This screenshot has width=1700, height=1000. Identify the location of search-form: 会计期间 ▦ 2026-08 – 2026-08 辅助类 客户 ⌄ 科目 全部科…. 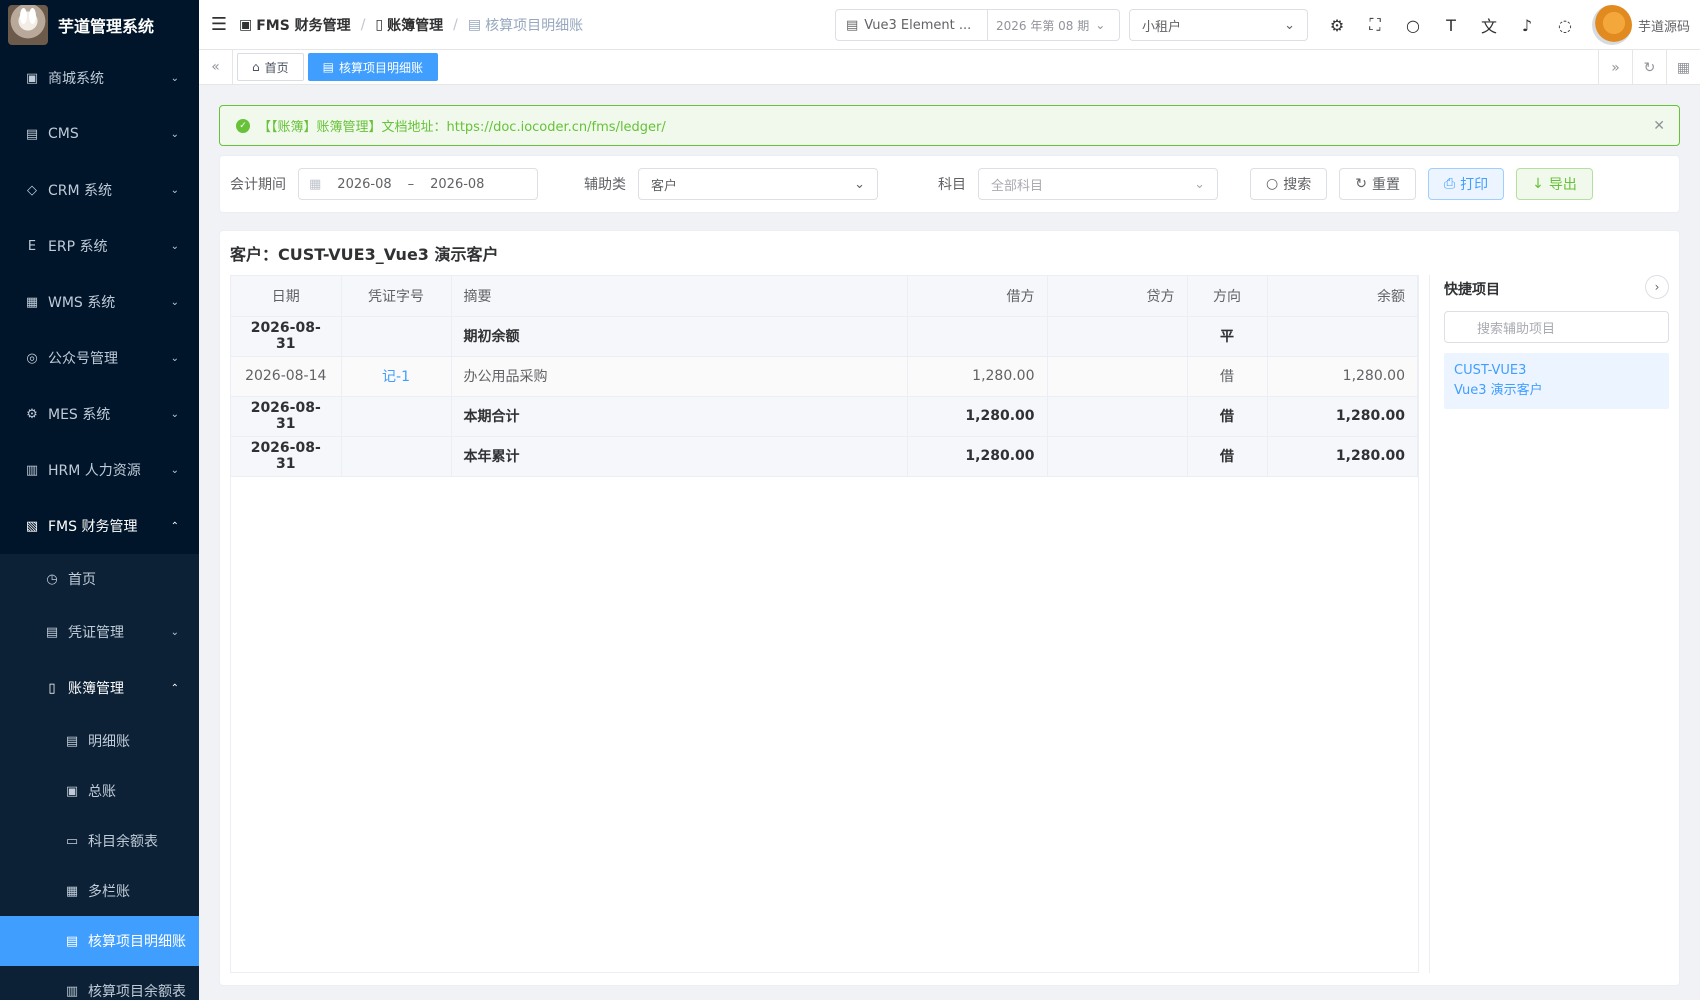
(949, 184).